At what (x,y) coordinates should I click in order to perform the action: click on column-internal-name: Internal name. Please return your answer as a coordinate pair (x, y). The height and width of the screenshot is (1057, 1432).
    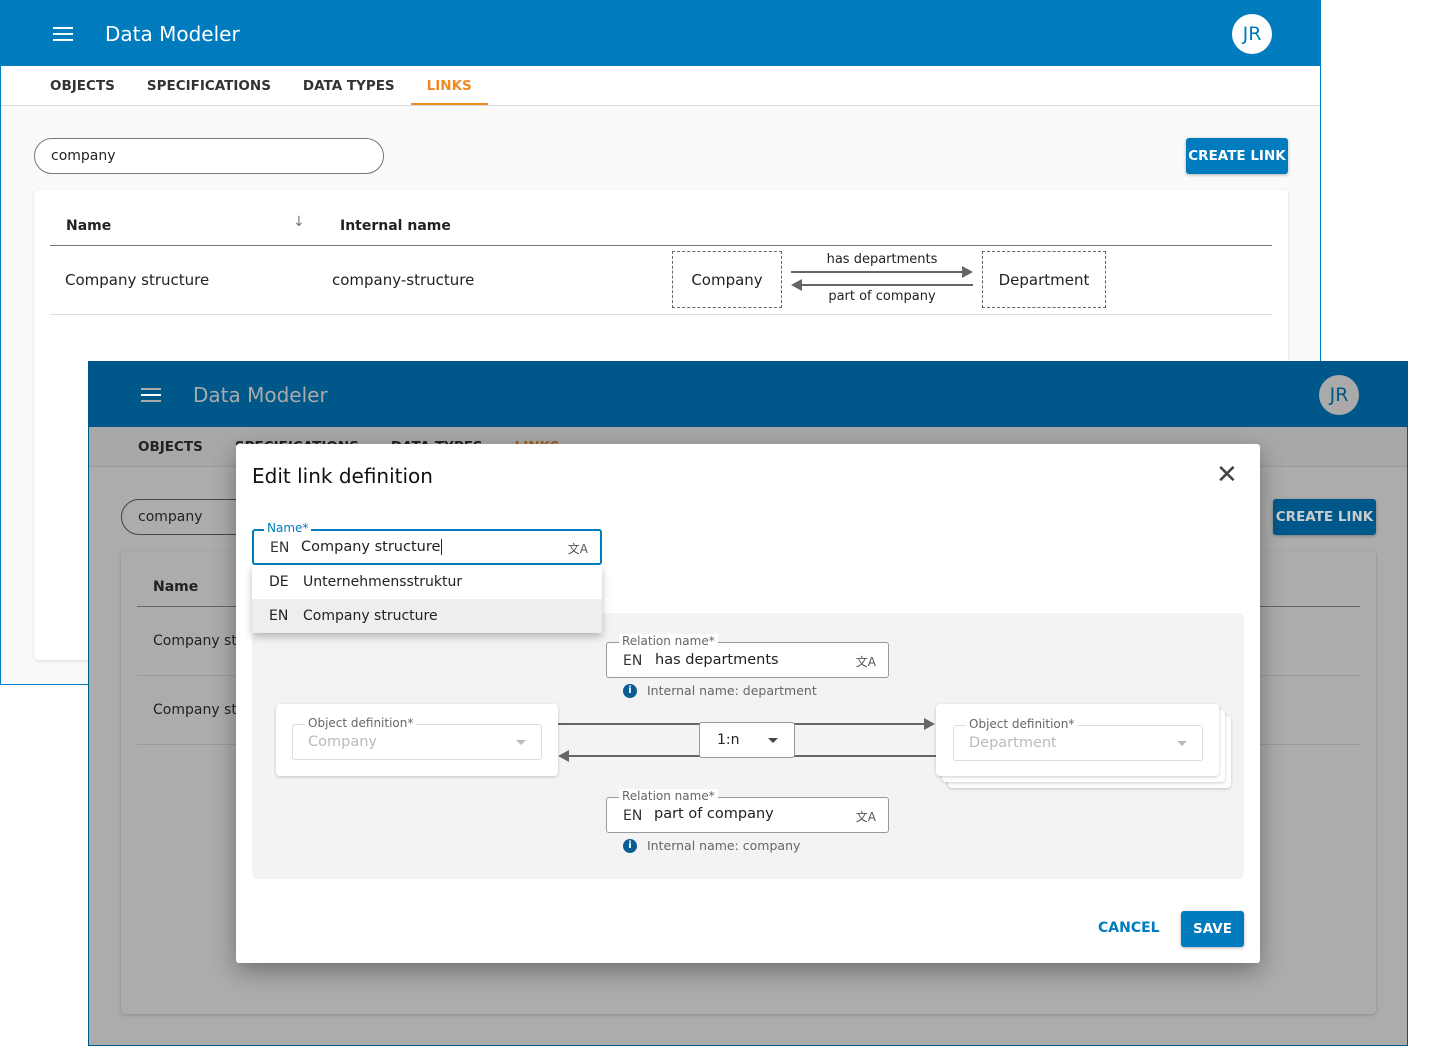
    Looking at the image, I should click on (395, 226).